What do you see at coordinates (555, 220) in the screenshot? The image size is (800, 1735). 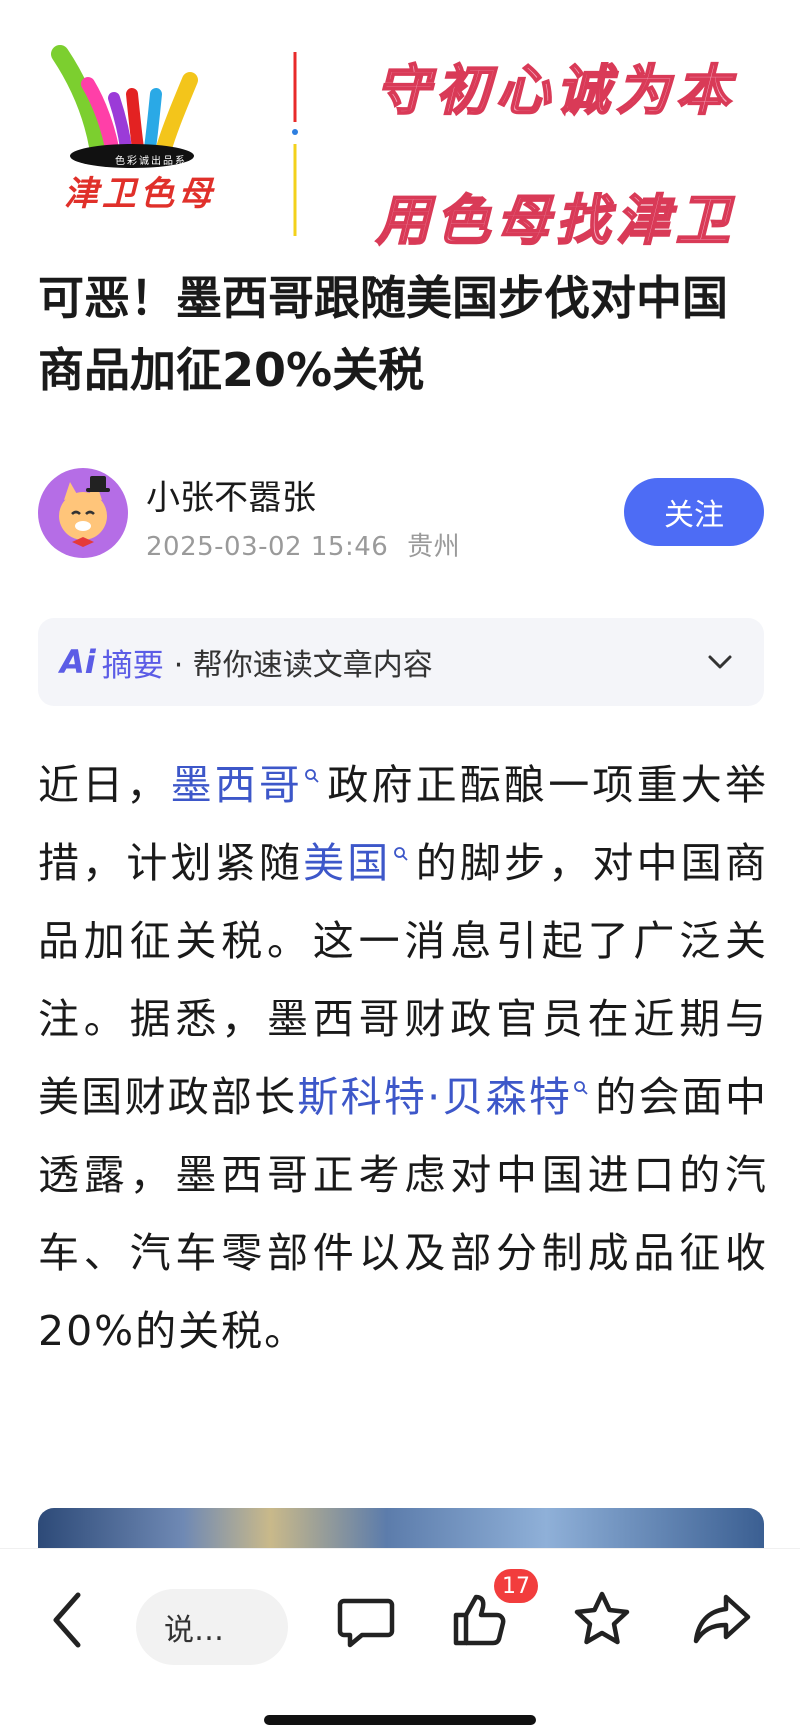 I see `slogan-bottom: 用色母找津卫` at bounding box center [555, 220].